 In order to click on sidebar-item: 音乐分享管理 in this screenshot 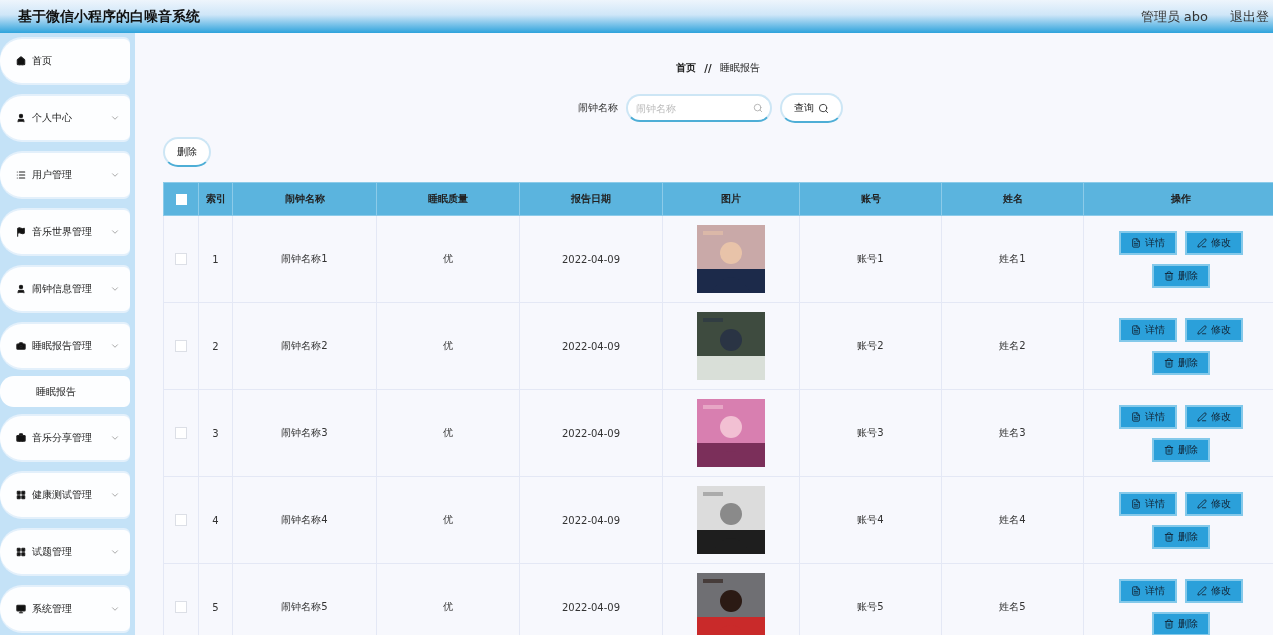, I will do `click(65, 438)`.